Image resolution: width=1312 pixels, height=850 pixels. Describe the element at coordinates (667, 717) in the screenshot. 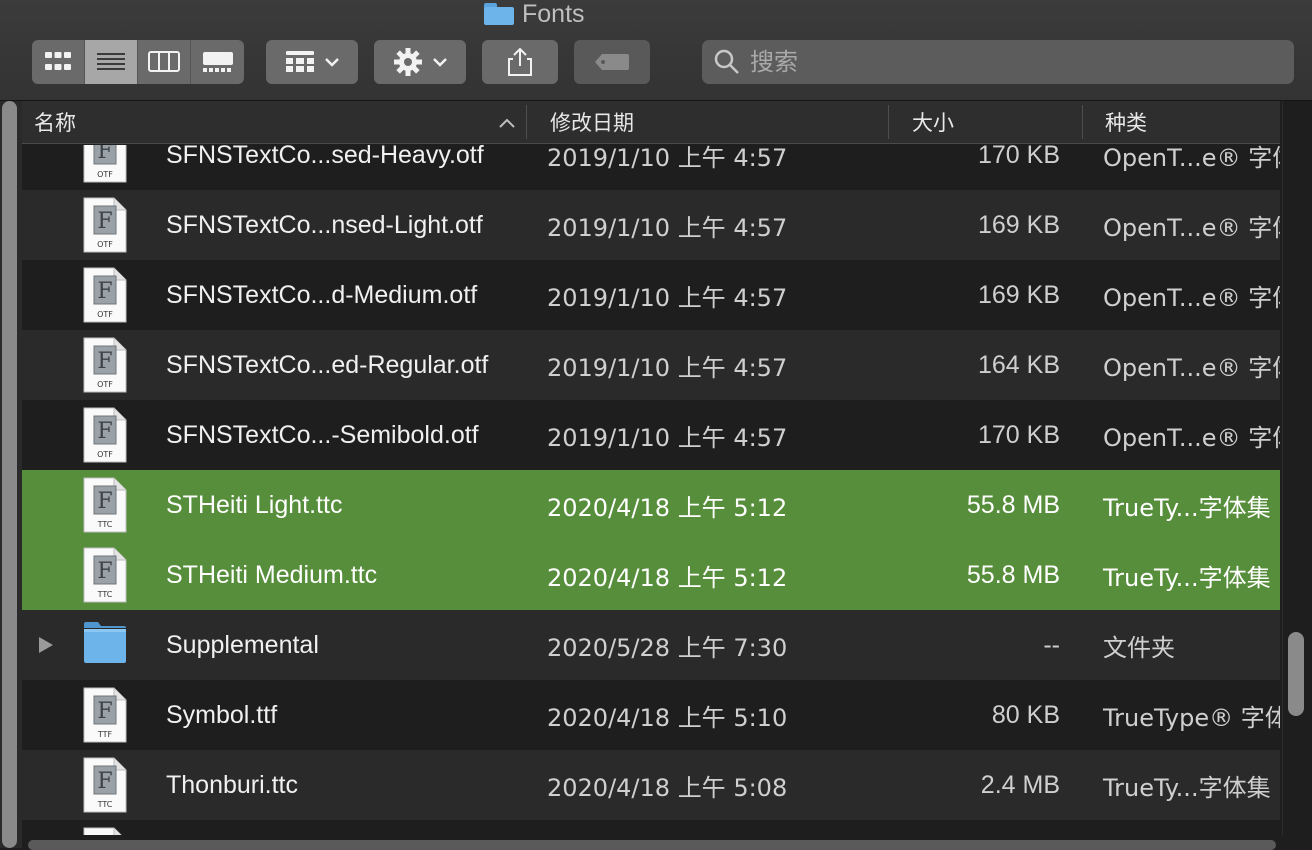

I see `row-date: 2020/4/18 上午 5:10` at that location.